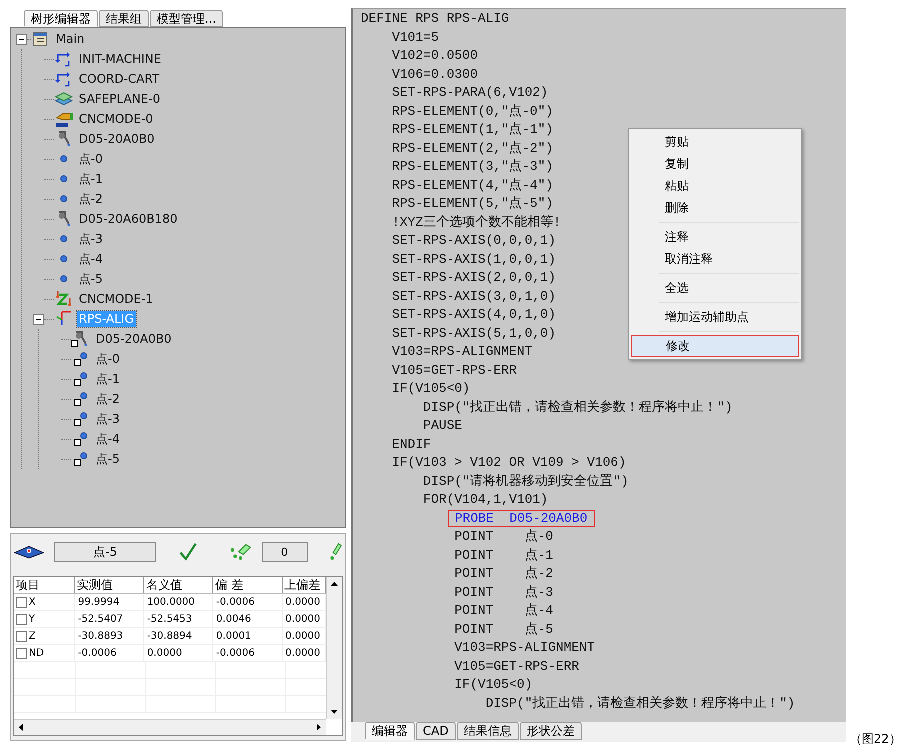  Describe the element at coordinates (504, 629) in the screenshot. I see `code-line: POINT 点-5` at that location.